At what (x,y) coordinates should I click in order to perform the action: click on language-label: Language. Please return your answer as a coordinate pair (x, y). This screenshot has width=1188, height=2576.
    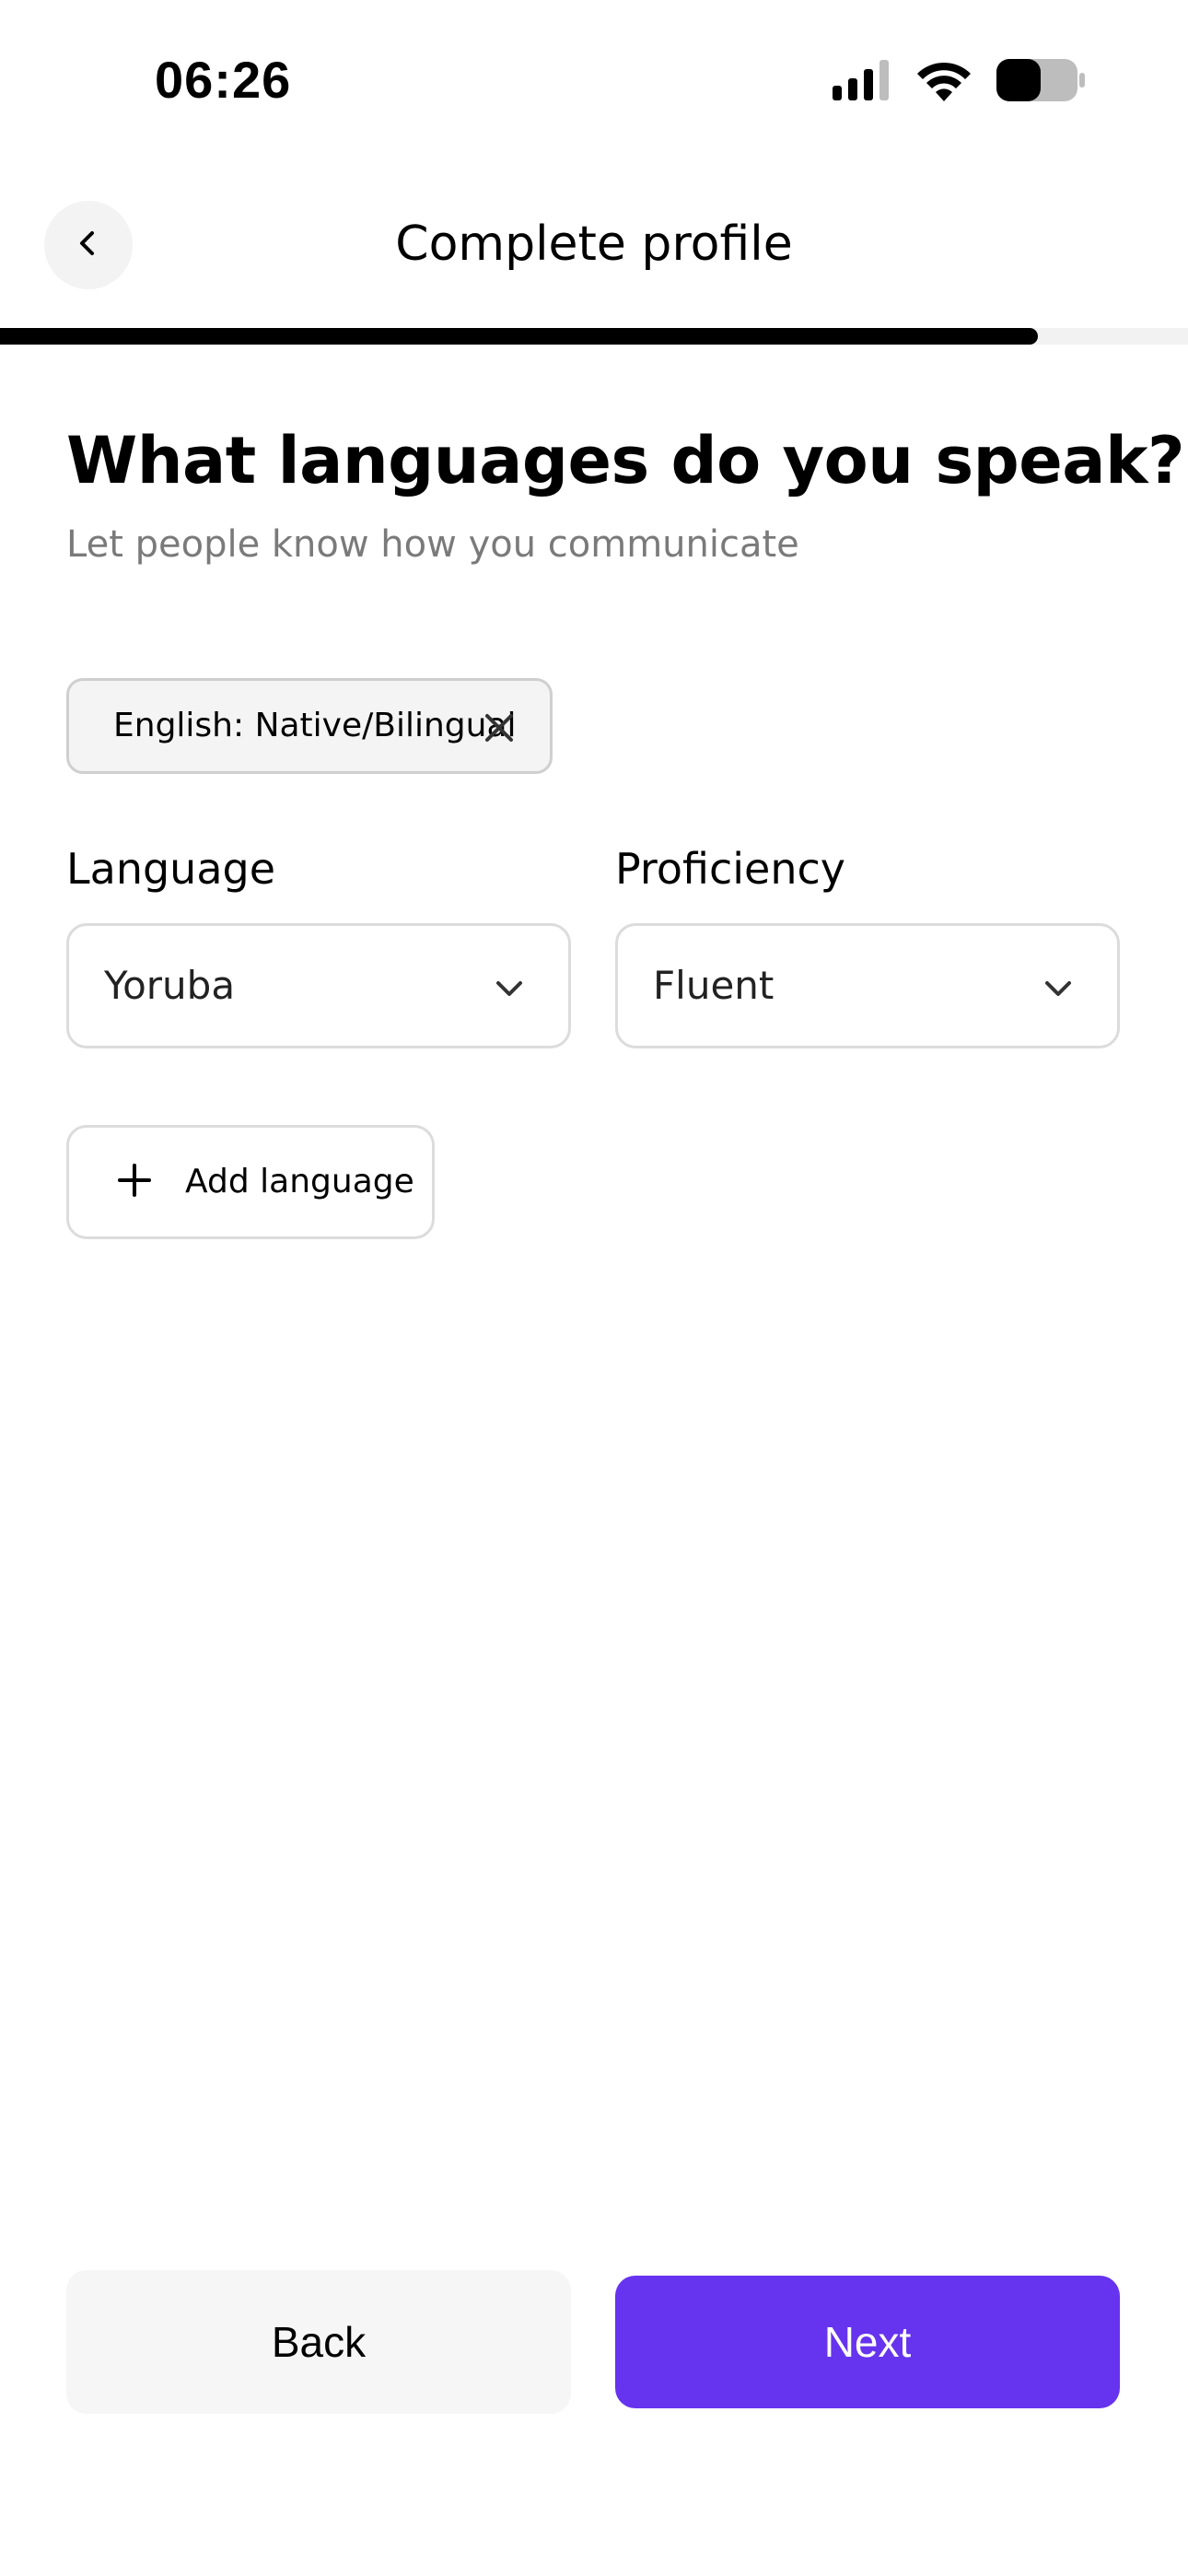
    Looking at the image, I should click on (171, 869).